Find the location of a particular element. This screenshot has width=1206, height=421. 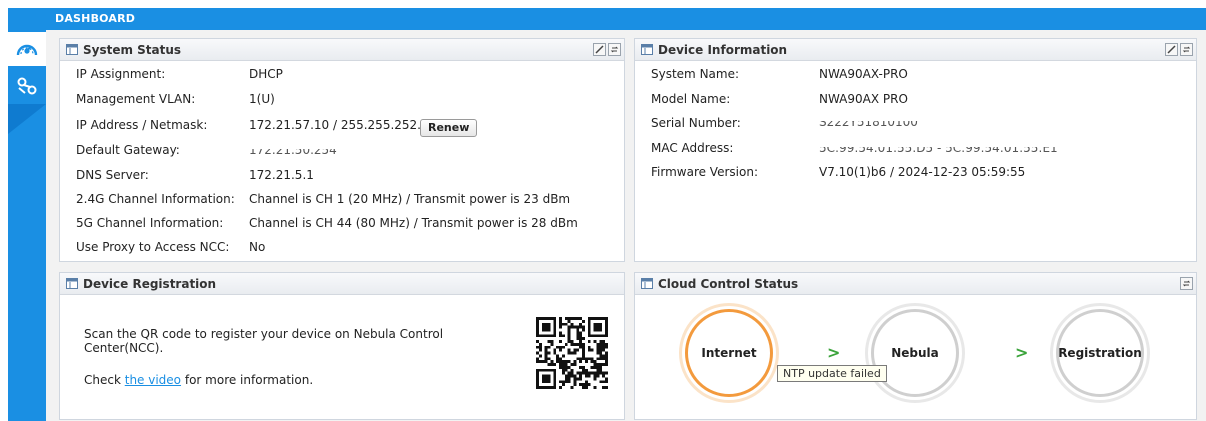

mac-address-label: MAC Address: is located at coordinates (692, 148).